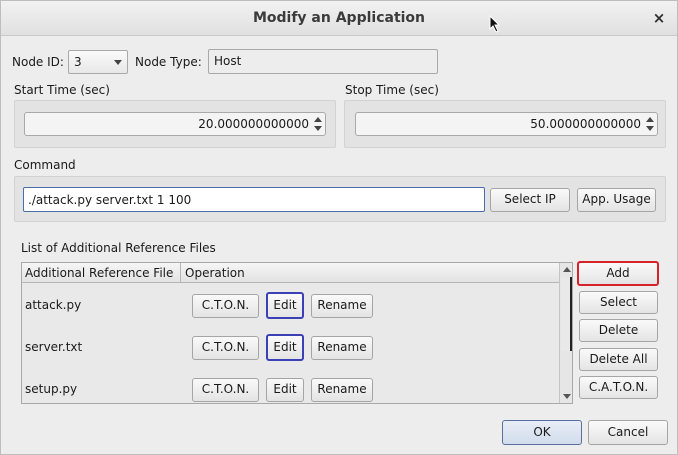 This screenshot has height=455, width=678. What do you see at coordinates (168, 62) in the screenshot?
I see `node-type-label: Node Type:` at bounding box center [168, 62].